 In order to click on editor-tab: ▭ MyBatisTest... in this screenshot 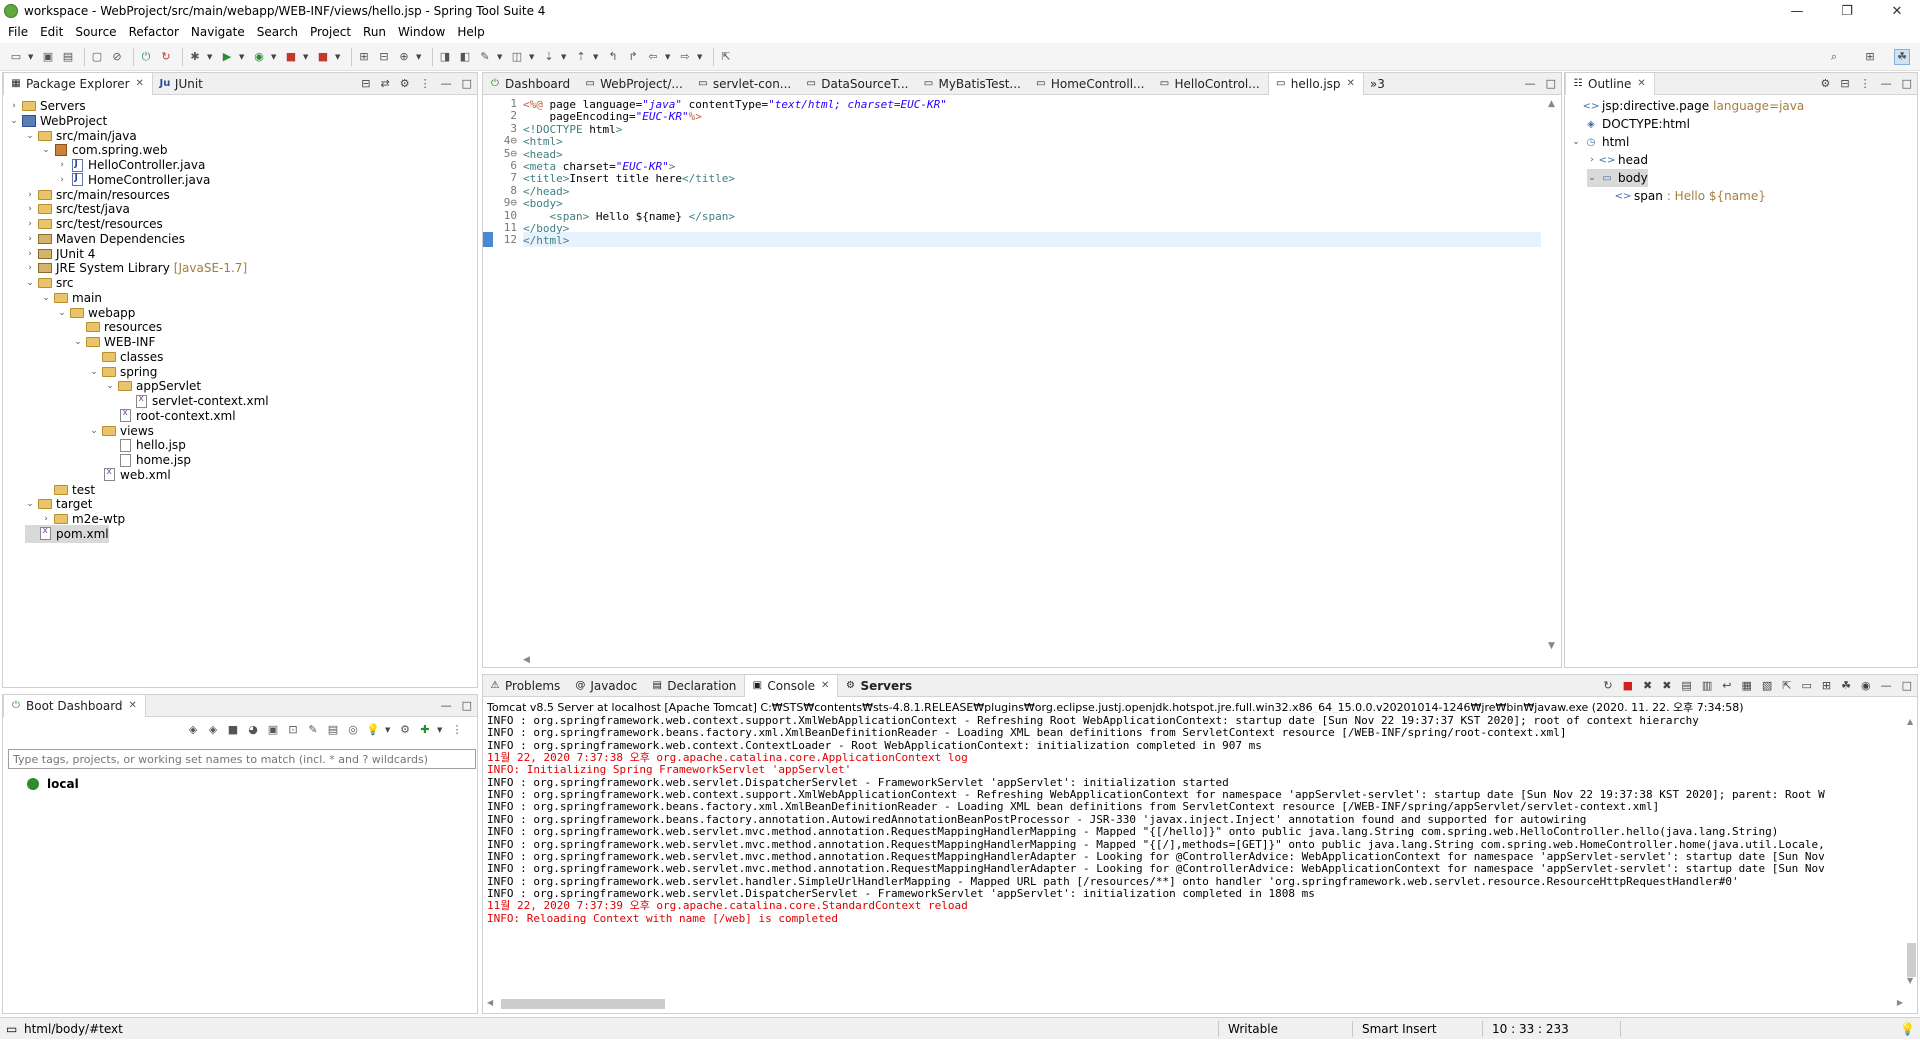, I will do `click(972, 84)`.